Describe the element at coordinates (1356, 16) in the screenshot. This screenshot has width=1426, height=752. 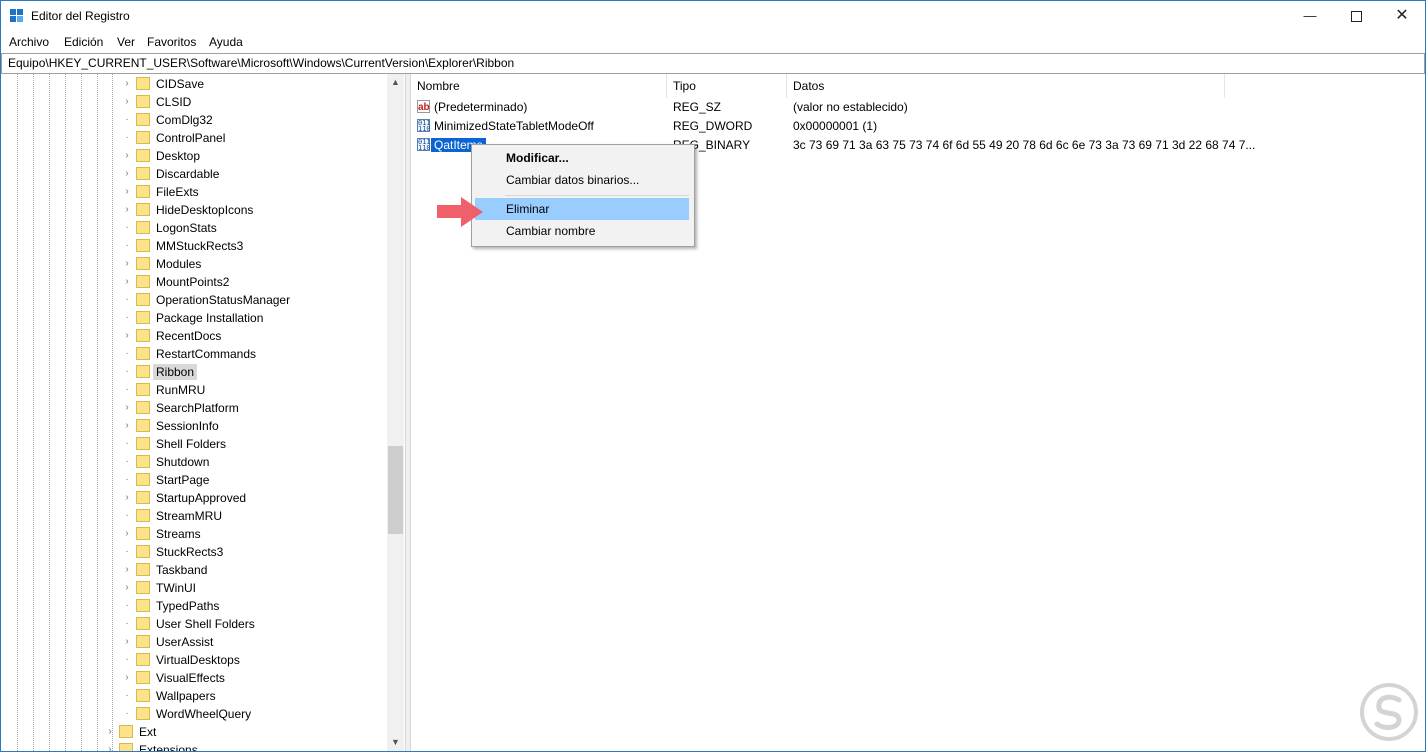
I see `maximize-button` at that location.